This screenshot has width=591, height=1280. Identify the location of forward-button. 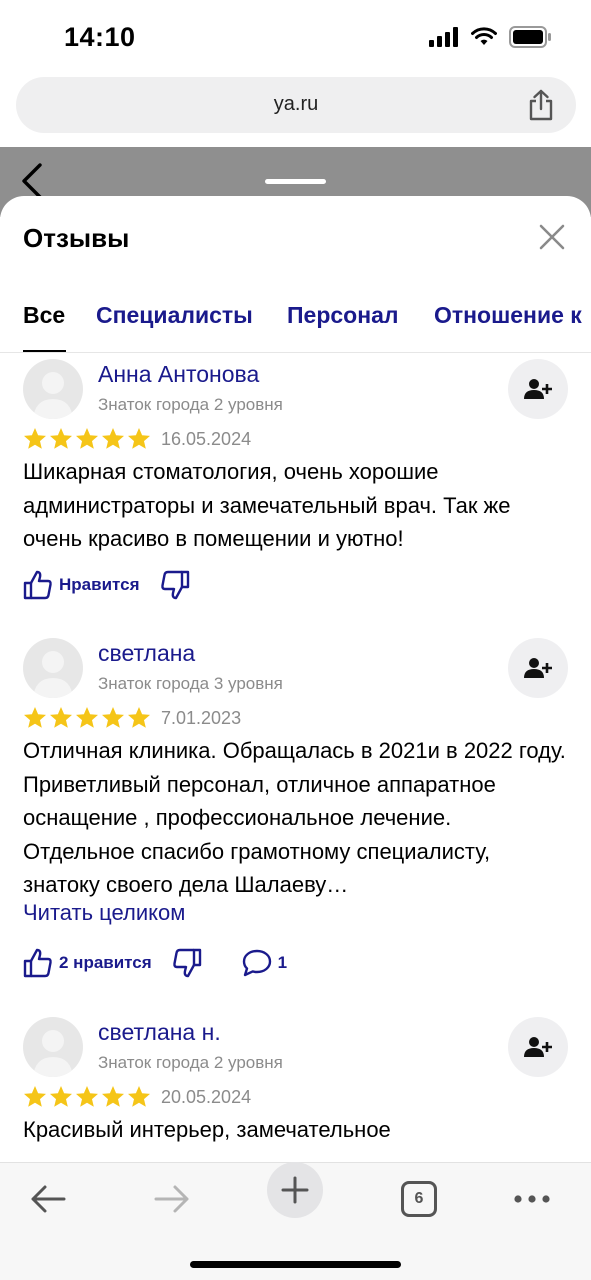
(172, 1199).